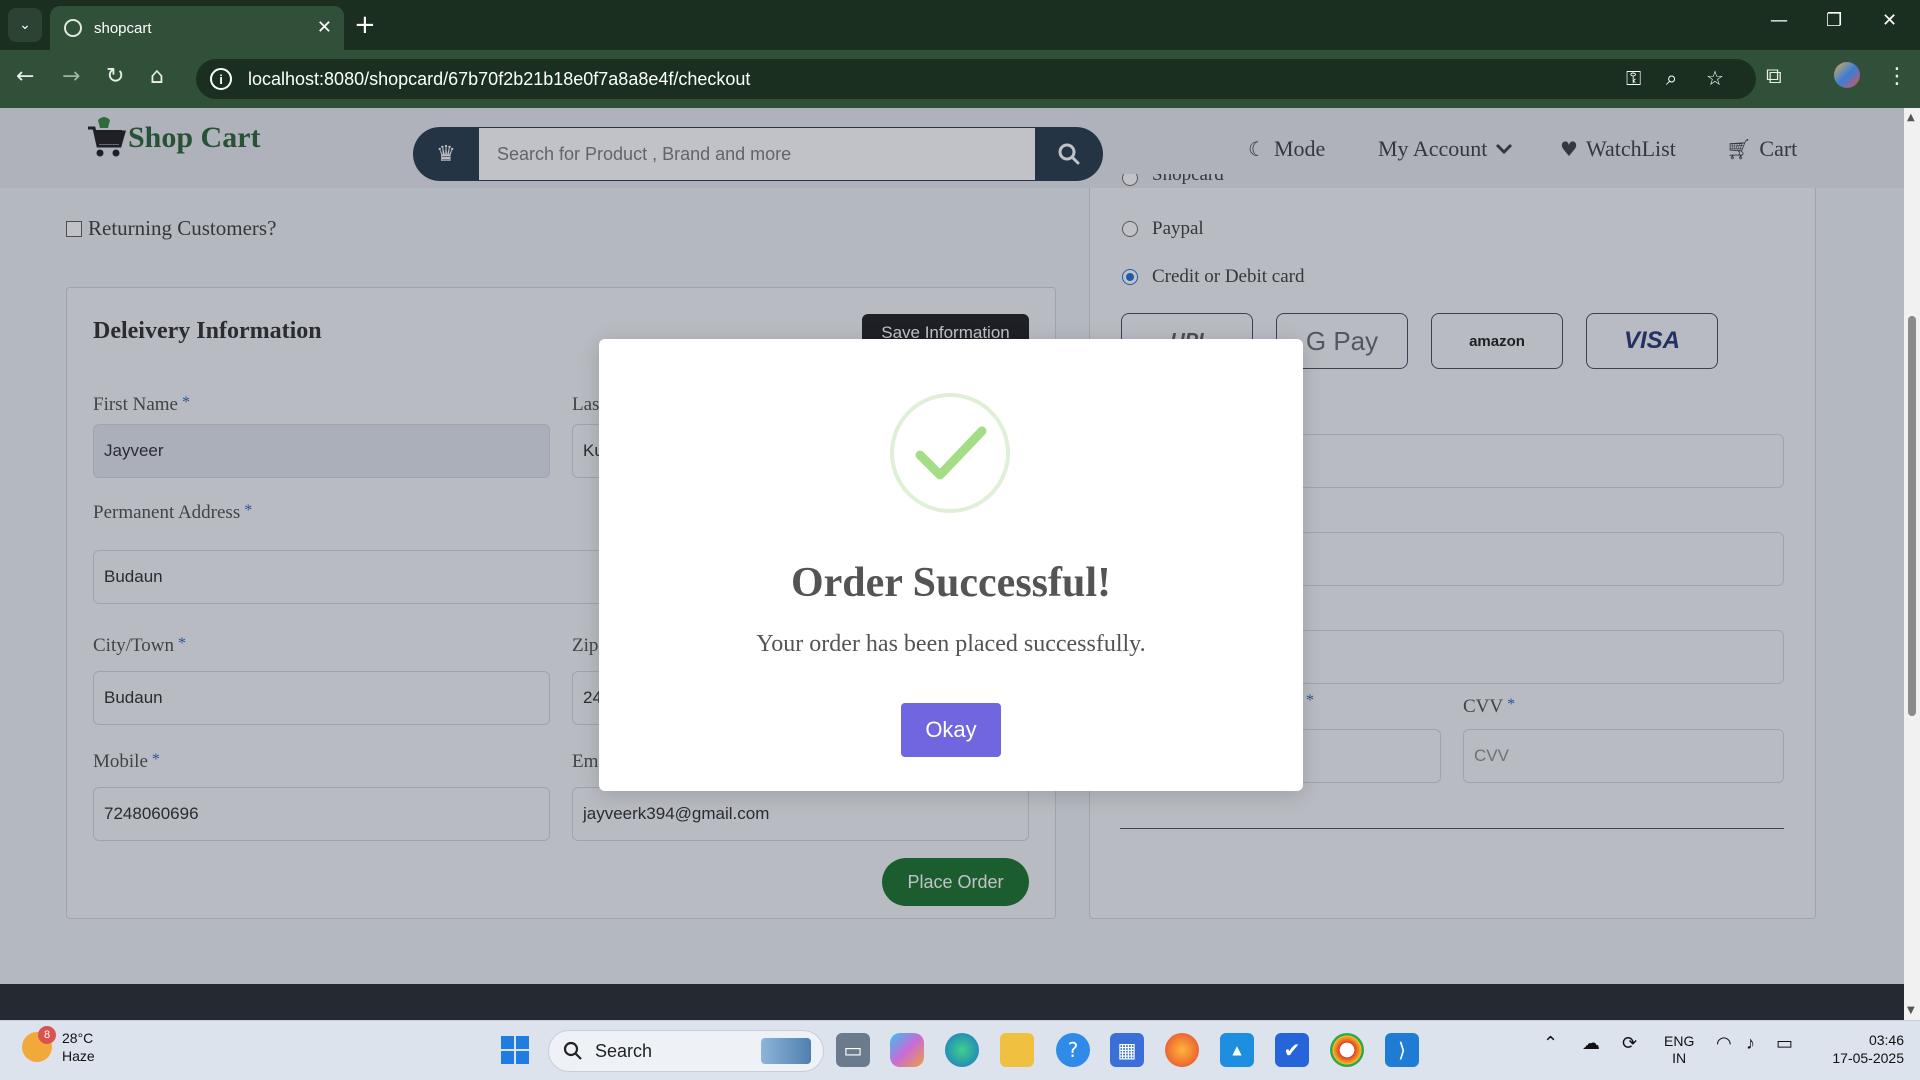 Image resolution: width=1920 pixels, height=1080 pixels. What do you see at coordinates (1860, 1049) in the screenshot?
I see `clock: 03:46 17-05-2025` at bounding box center [1860, 1049].